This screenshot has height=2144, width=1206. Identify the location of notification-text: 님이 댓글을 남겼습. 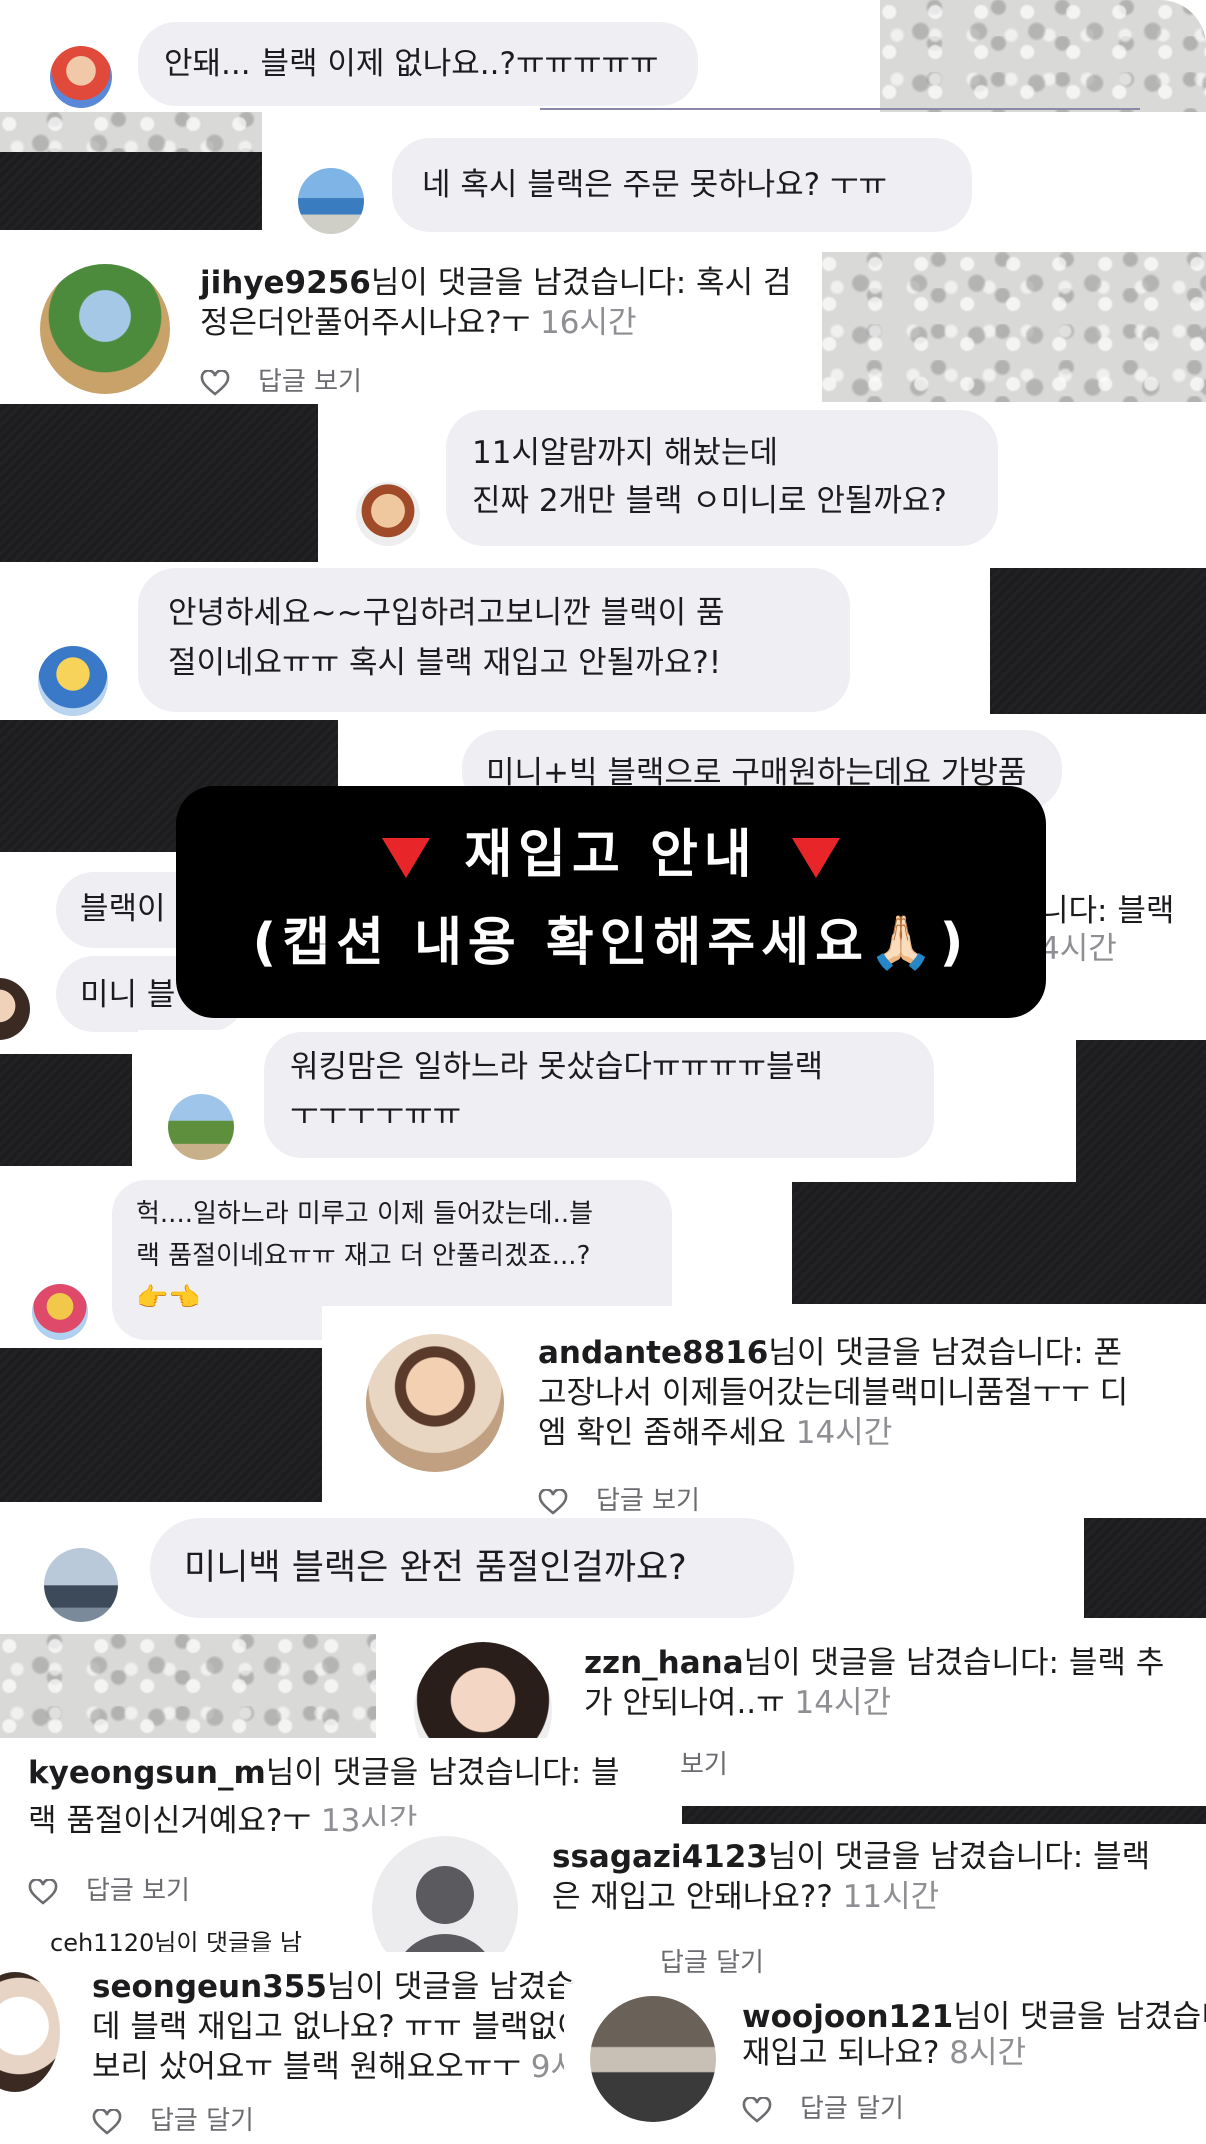
(450, 1987).